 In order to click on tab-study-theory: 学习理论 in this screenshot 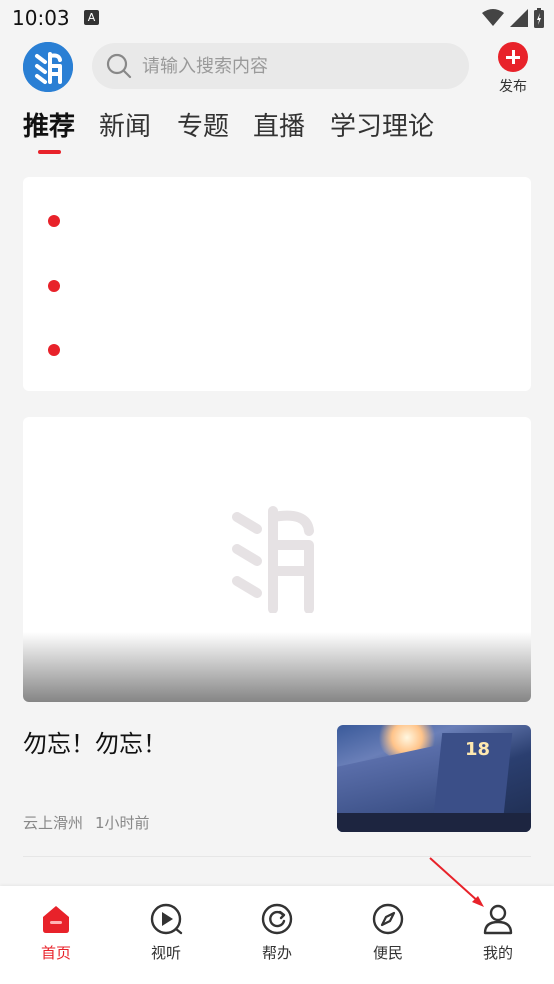, I will do `click(382, 124)`.